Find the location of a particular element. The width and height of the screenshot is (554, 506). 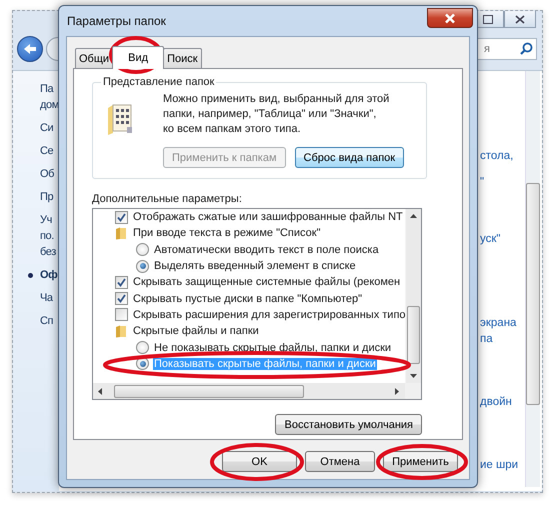

link-text: ие шри is located at coordinates (499, 465).